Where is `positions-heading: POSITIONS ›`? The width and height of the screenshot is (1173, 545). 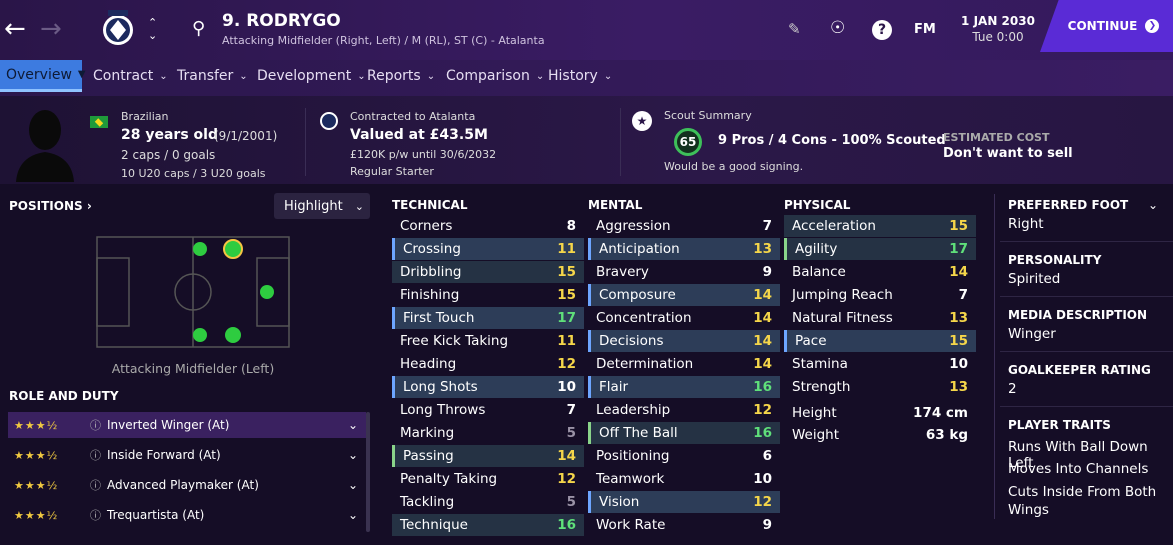 positions-heading: POSITIONS › is located at coordinates (50, 206).